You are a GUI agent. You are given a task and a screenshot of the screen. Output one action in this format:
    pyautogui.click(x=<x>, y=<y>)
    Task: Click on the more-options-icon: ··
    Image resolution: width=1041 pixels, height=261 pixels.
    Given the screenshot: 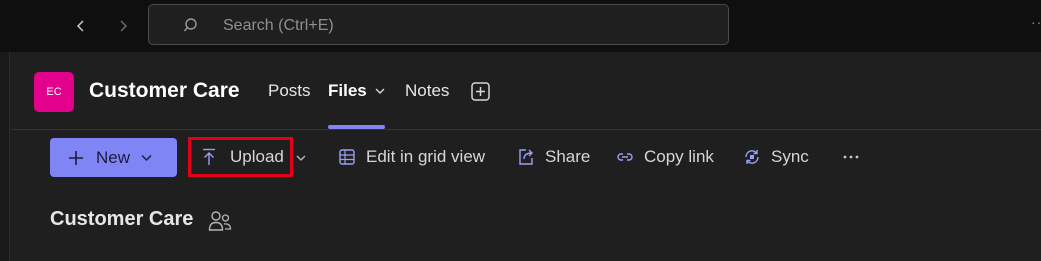 What is the action you would take?
    pyautogui.click(x=1036, y=24)
    